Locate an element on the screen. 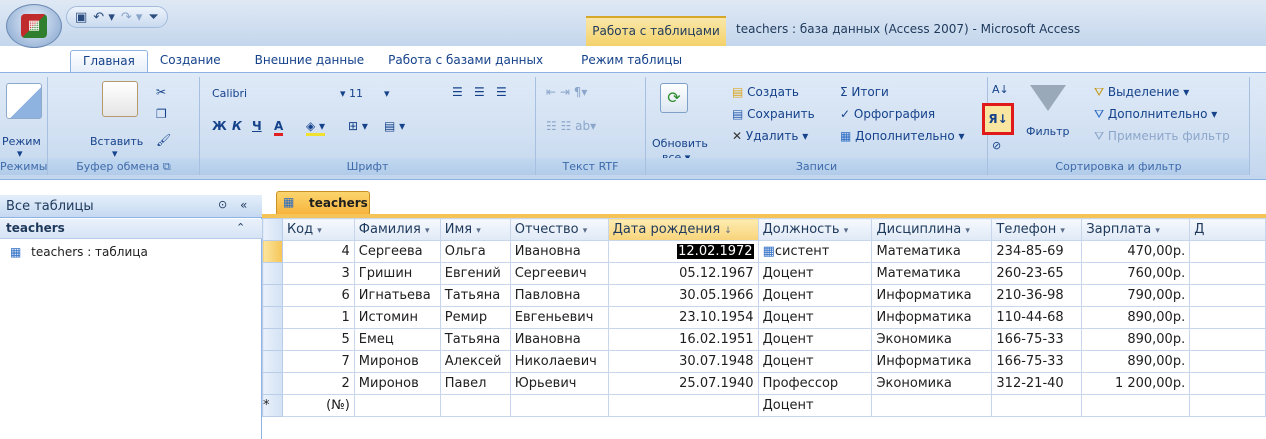 The height and width of the screenshot is (439, 1266). customize-qat-icon: ⏷ is located at coordinates (153, 17).